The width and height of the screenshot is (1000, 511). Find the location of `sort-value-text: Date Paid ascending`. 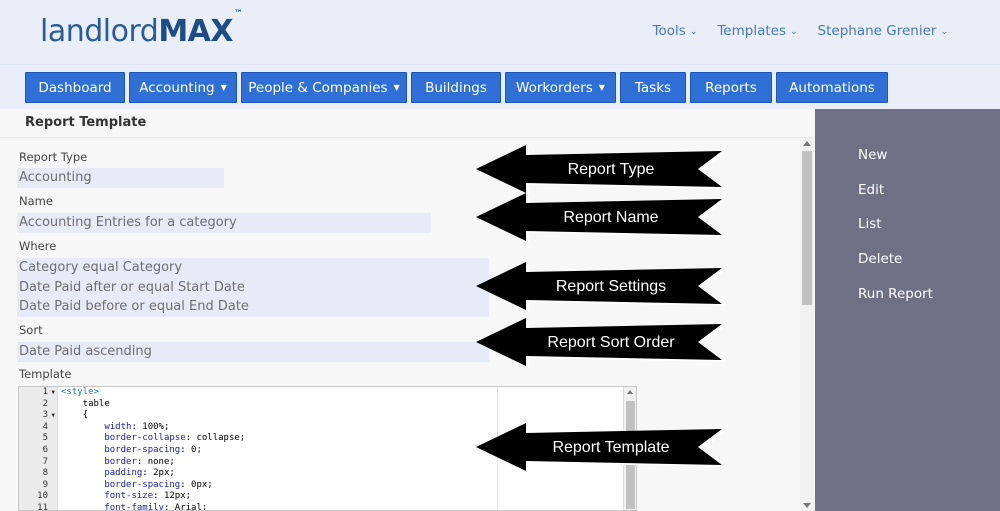

sort-value-text: Date Paid ascending is located at coordinates (85, 351).